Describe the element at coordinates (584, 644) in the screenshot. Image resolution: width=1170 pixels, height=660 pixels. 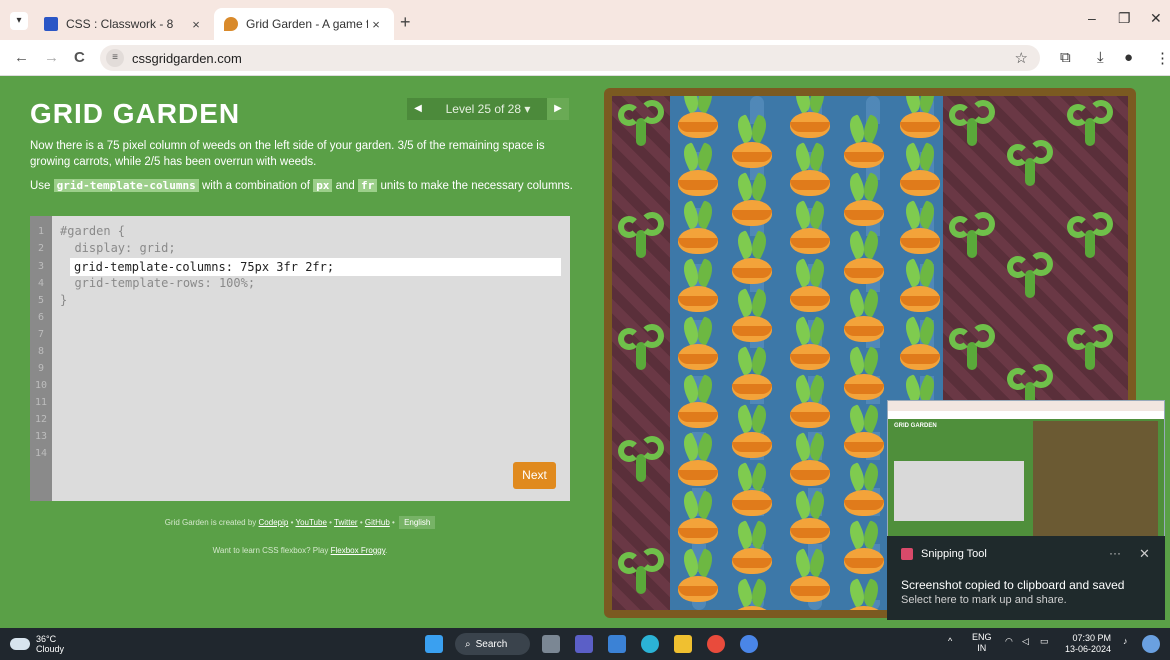
I see `teams-icon` at that location.